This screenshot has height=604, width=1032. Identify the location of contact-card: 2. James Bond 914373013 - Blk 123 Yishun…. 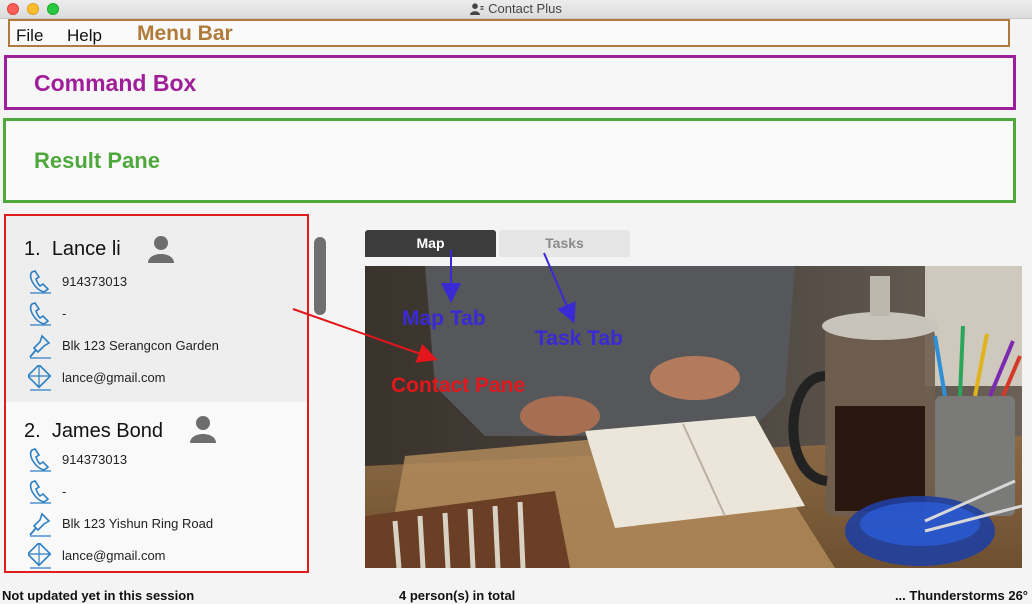
(156, 486).